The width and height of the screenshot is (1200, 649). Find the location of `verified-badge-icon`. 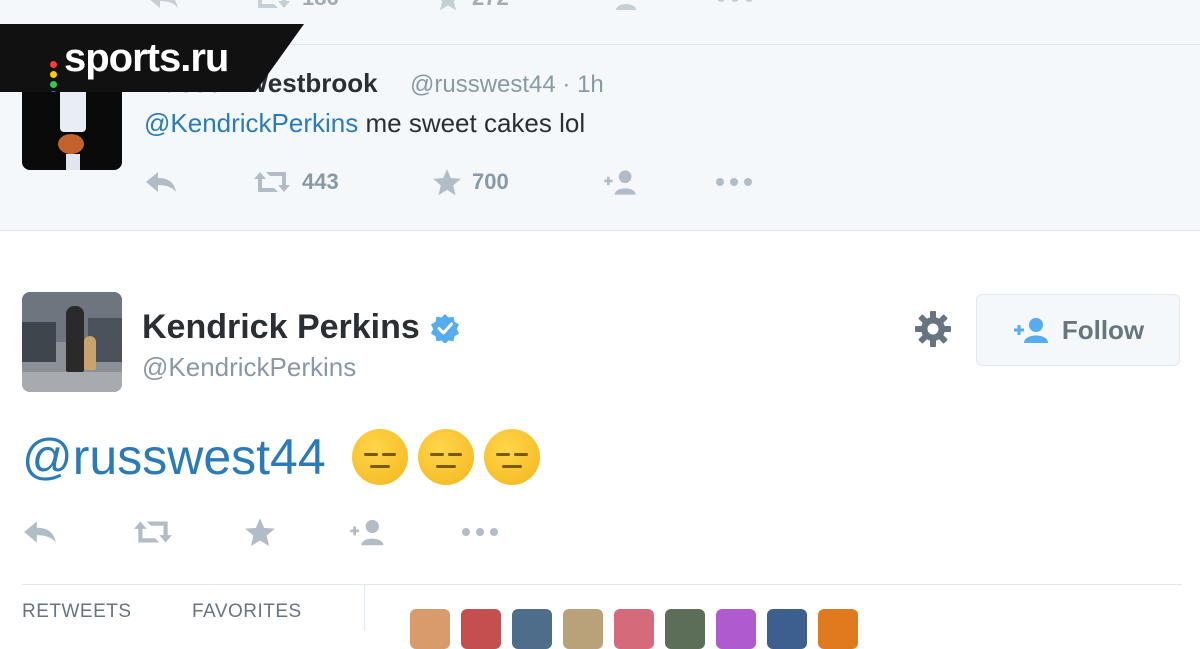

verified-badge-icon is located at coordinates (444, 328).